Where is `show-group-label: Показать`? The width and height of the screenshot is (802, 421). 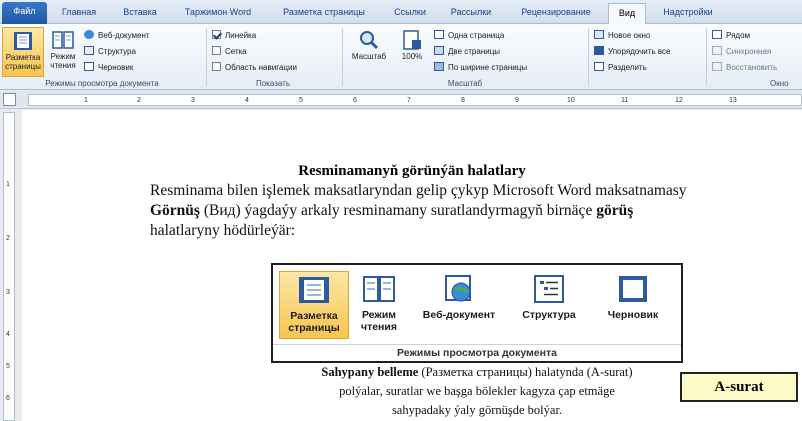
show-group-label: Показать is located at coordinates (272, 83).